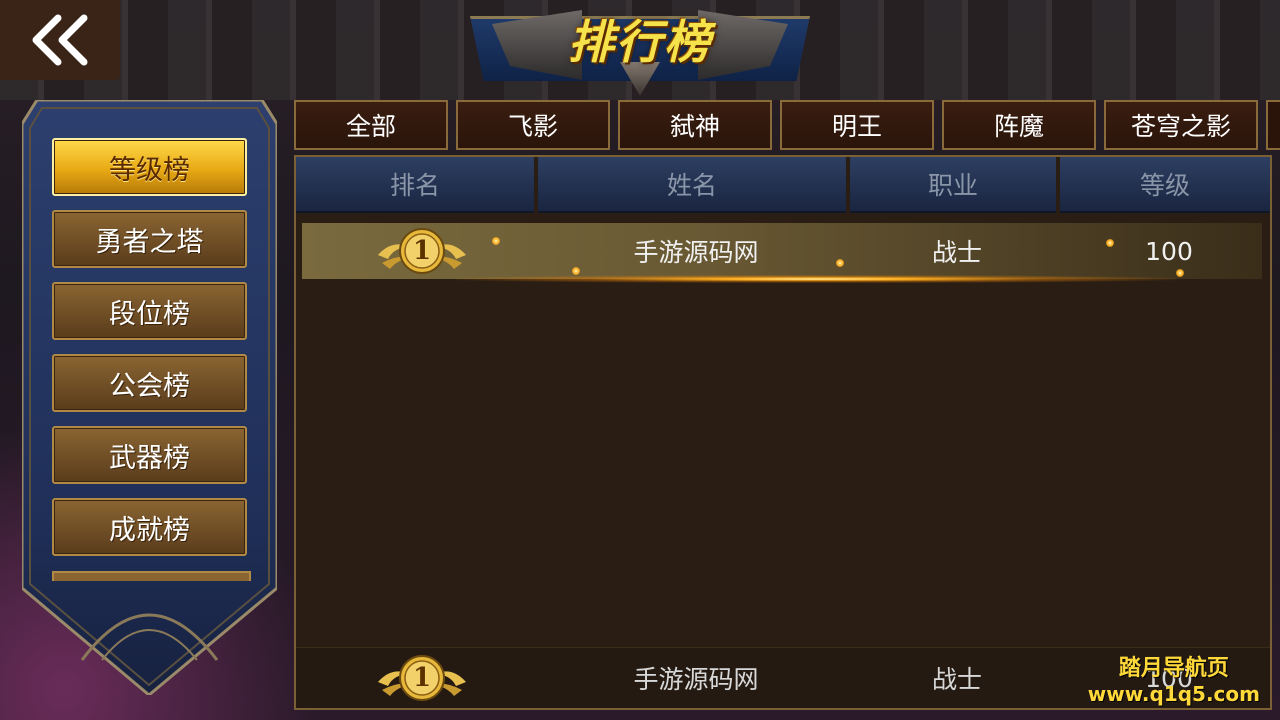  I want to click on page-title: 排行榜, so click(640, 42).